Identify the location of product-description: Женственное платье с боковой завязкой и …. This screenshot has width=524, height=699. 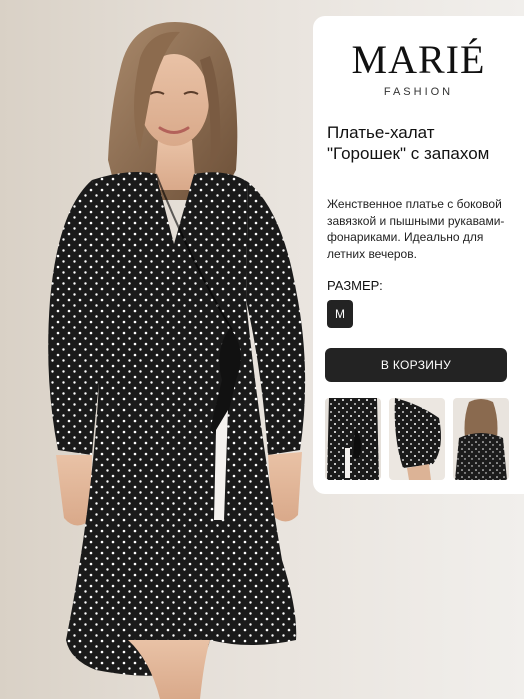
(416, 229).